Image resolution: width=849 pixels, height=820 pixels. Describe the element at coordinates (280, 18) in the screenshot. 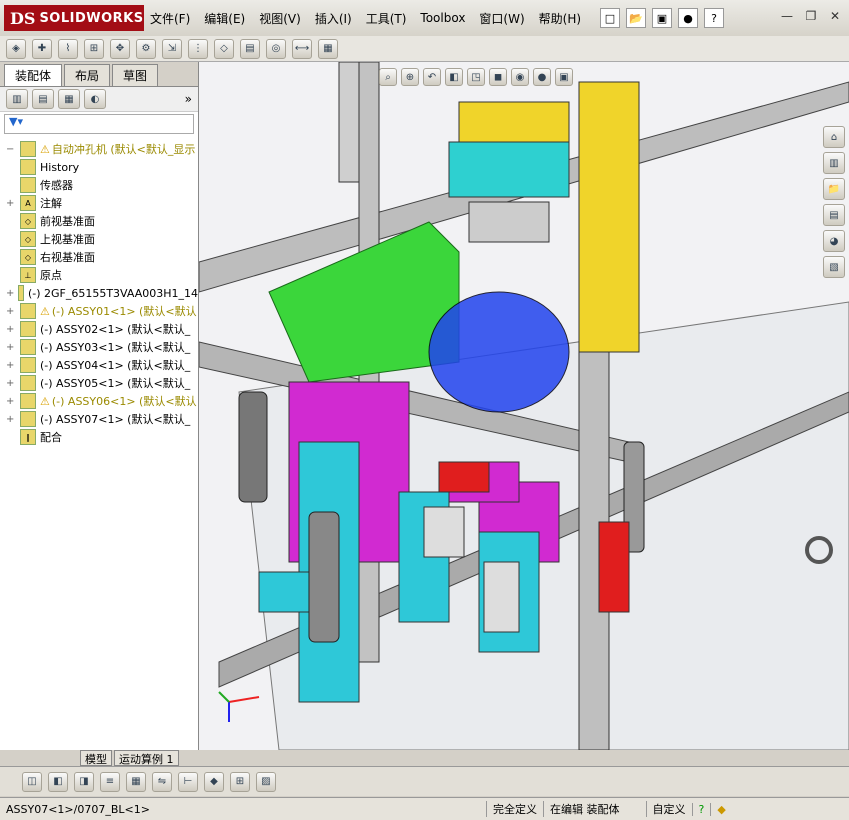

I see `menu-view: 视图(V)` at that location.